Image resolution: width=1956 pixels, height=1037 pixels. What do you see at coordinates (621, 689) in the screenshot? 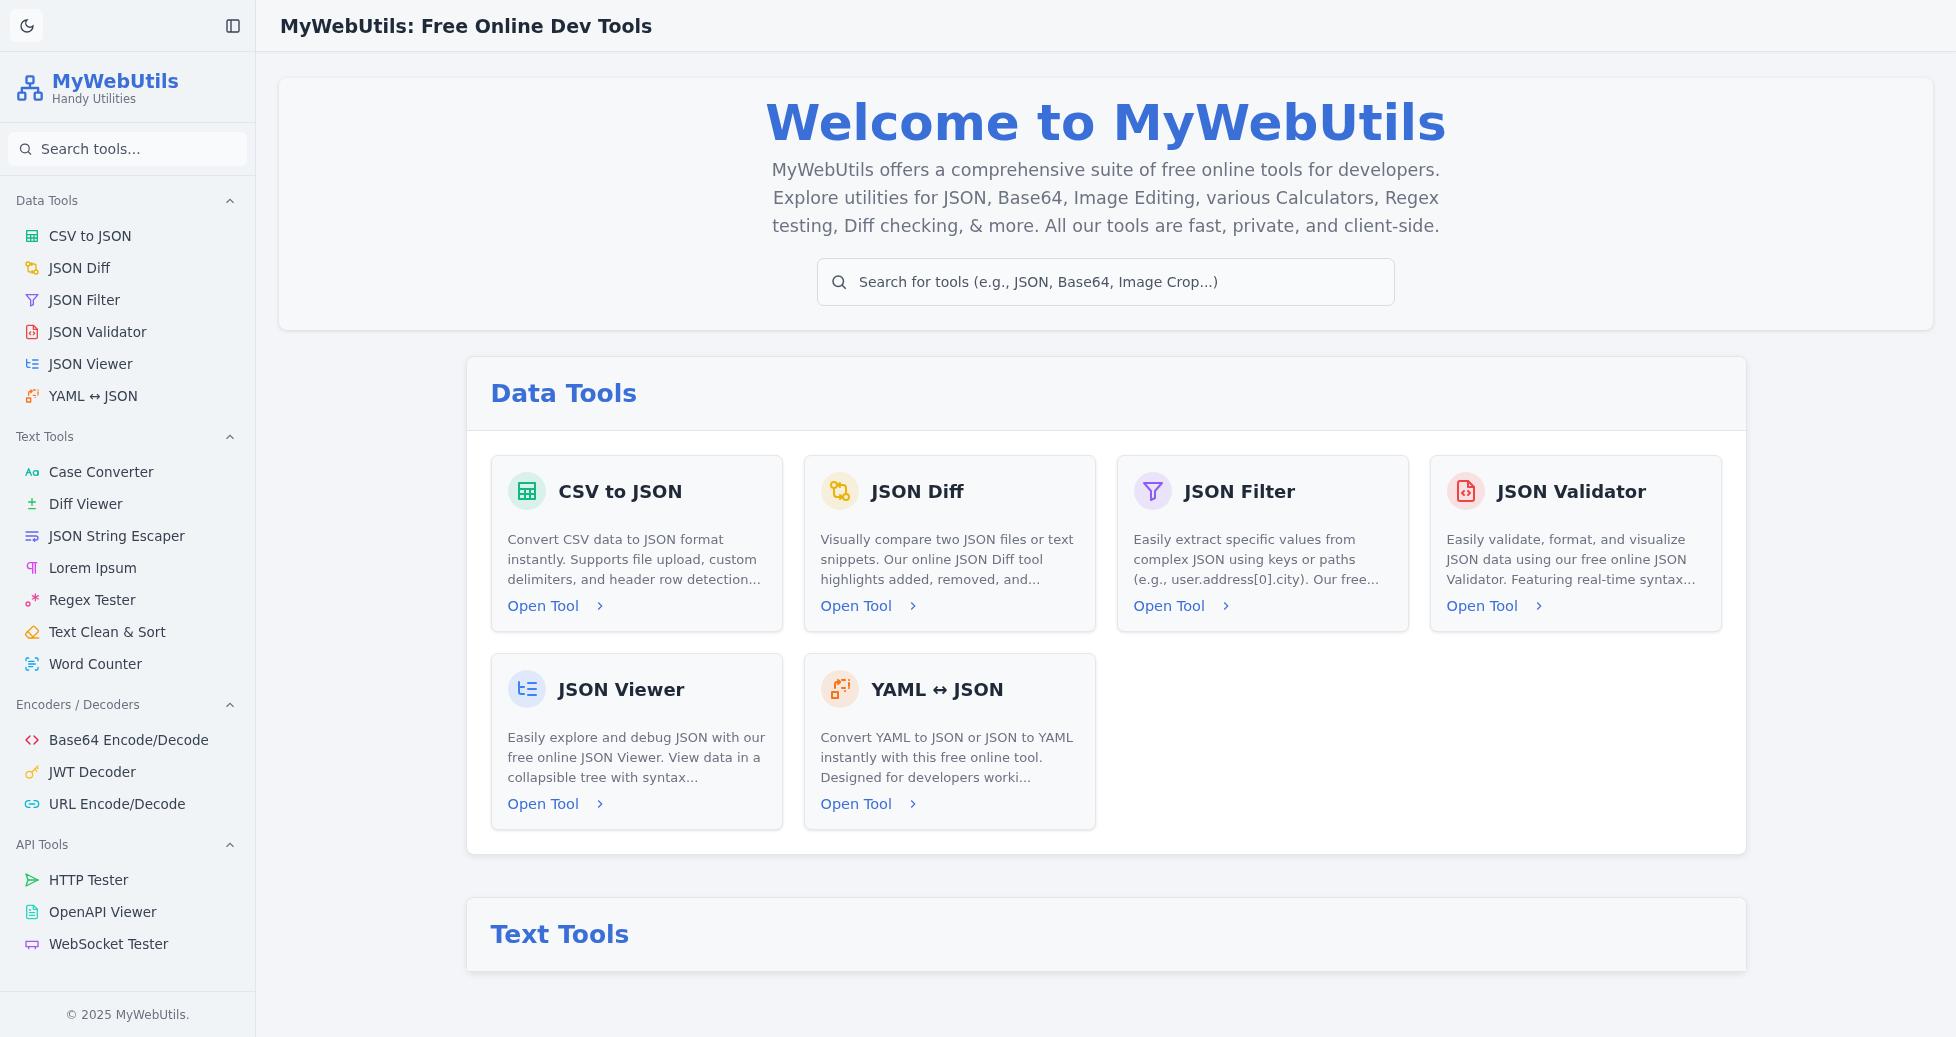
I see `card-title: JSON Viewer` at bounding box center [621, 689].